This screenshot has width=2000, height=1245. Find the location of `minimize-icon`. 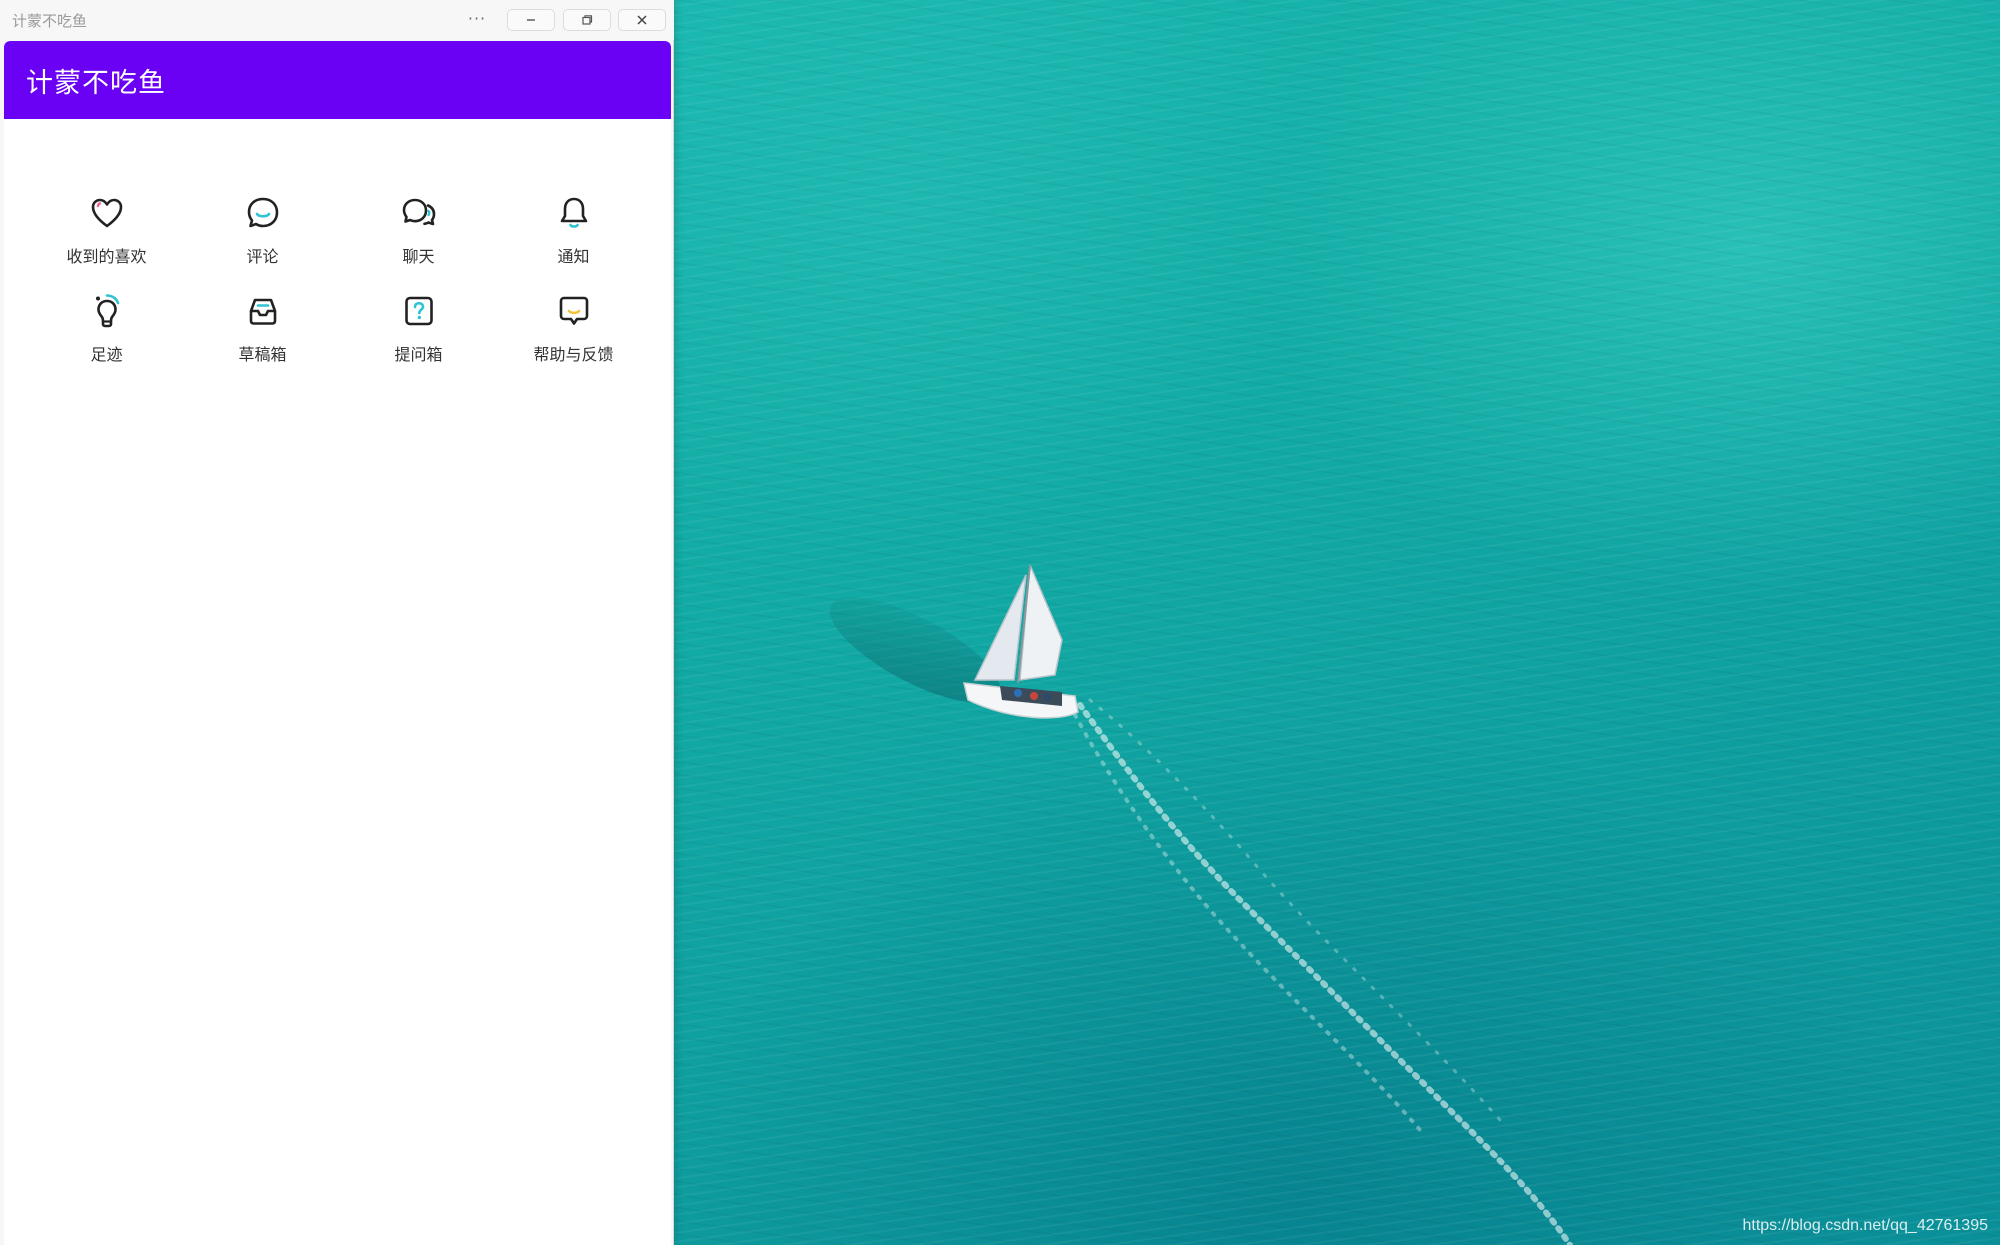

minimize-icon is located at coordinates (531, 20).